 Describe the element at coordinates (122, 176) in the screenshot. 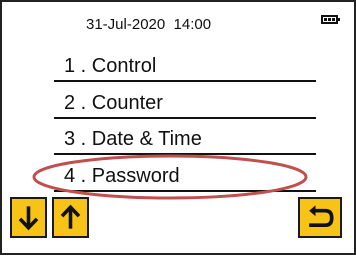

I see `menu-item-label: 4 . Password` at that location.